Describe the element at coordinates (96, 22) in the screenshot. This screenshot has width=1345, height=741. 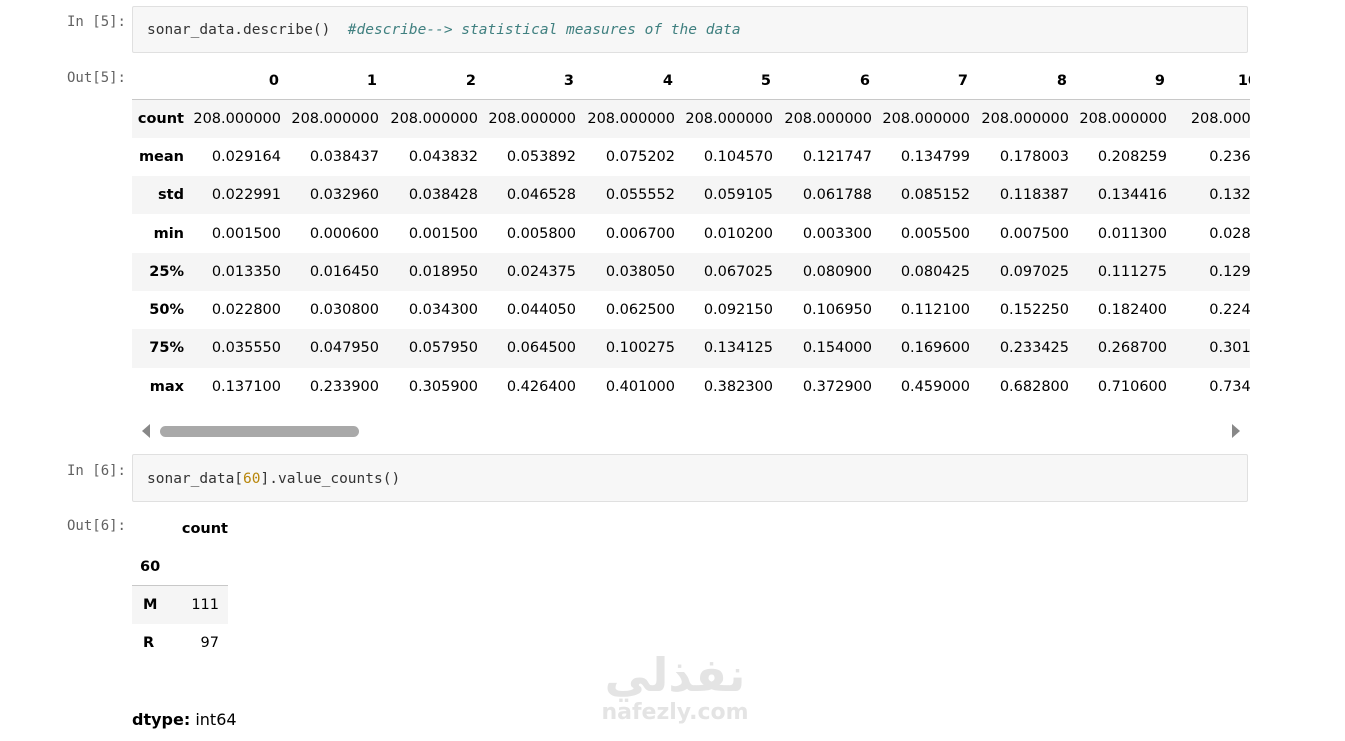
I see `input-prompt-5: In [5]:` at that location.